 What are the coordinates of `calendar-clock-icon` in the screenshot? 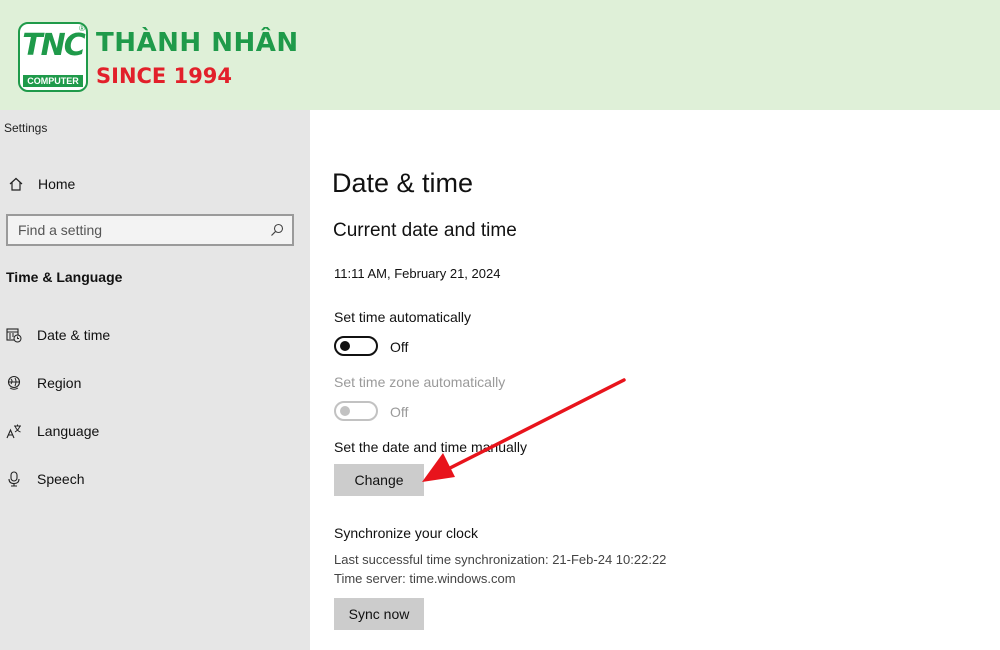 It's located at (14, 335).